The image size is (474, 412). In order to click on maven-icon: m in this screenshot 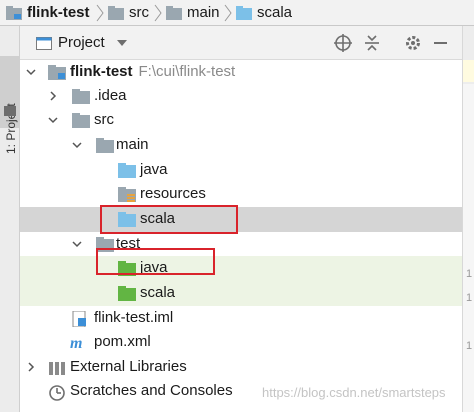, I will do `click(76, 343)`.